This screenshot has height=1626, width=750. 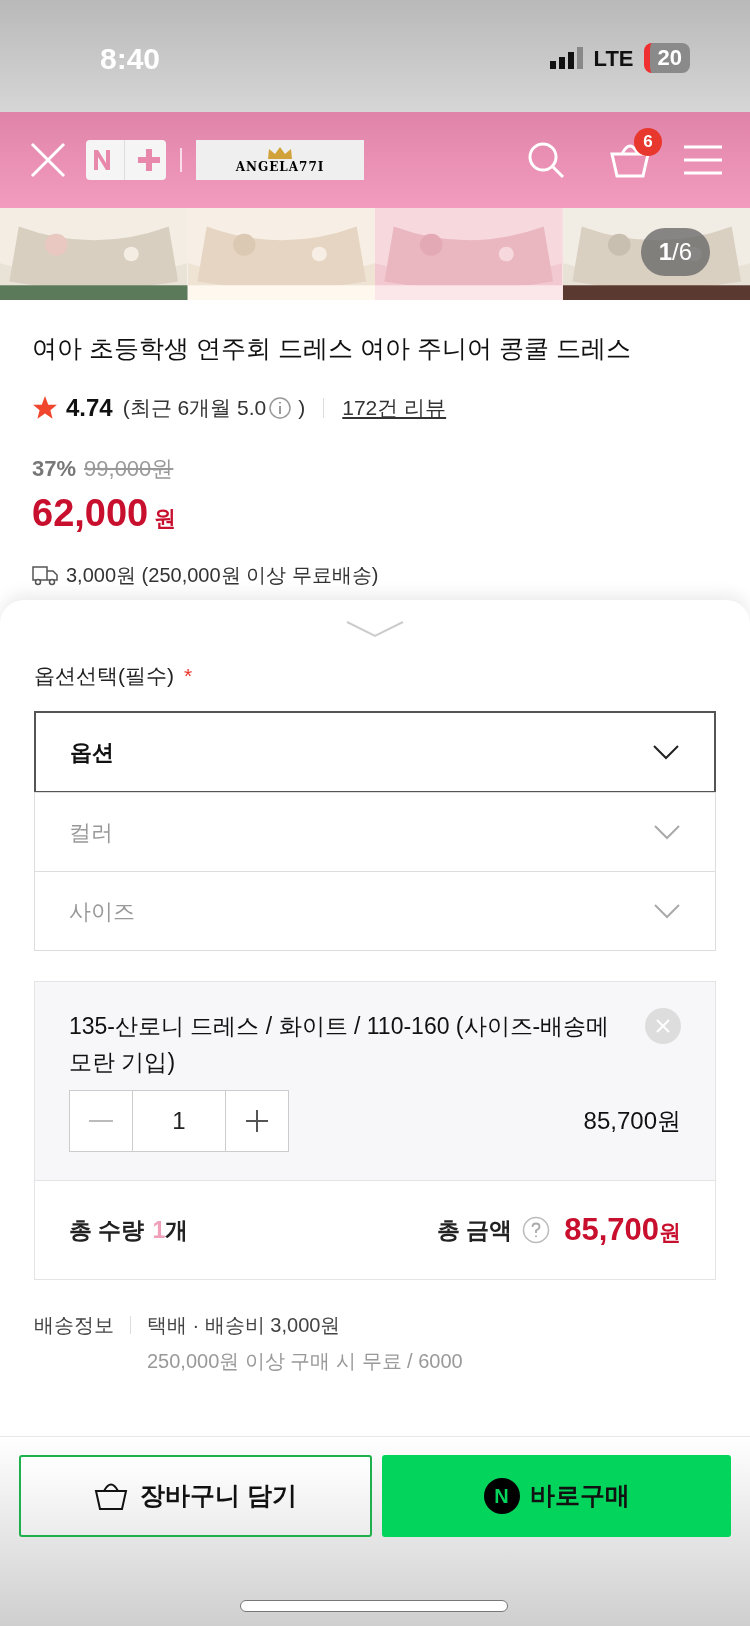 What do you see at coordinates (90, 513) in the screenshot?
I see `sale-price: 62,000` at bounding box center [90, 513].